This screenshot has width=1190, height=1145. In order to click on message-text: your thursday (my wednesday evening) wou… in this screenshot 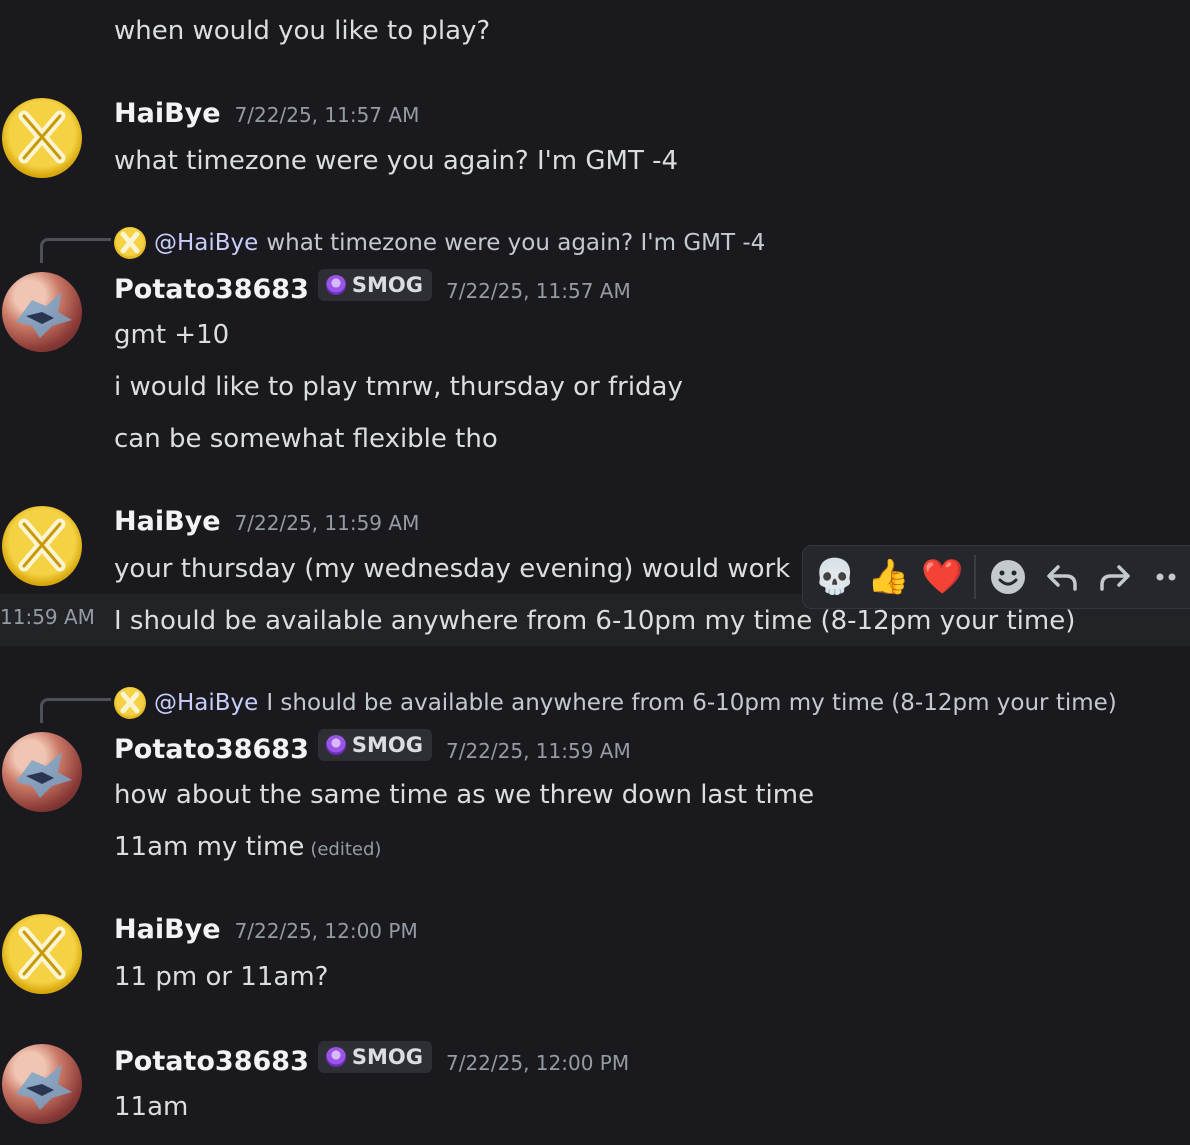, I will do `click(452, 569)`.